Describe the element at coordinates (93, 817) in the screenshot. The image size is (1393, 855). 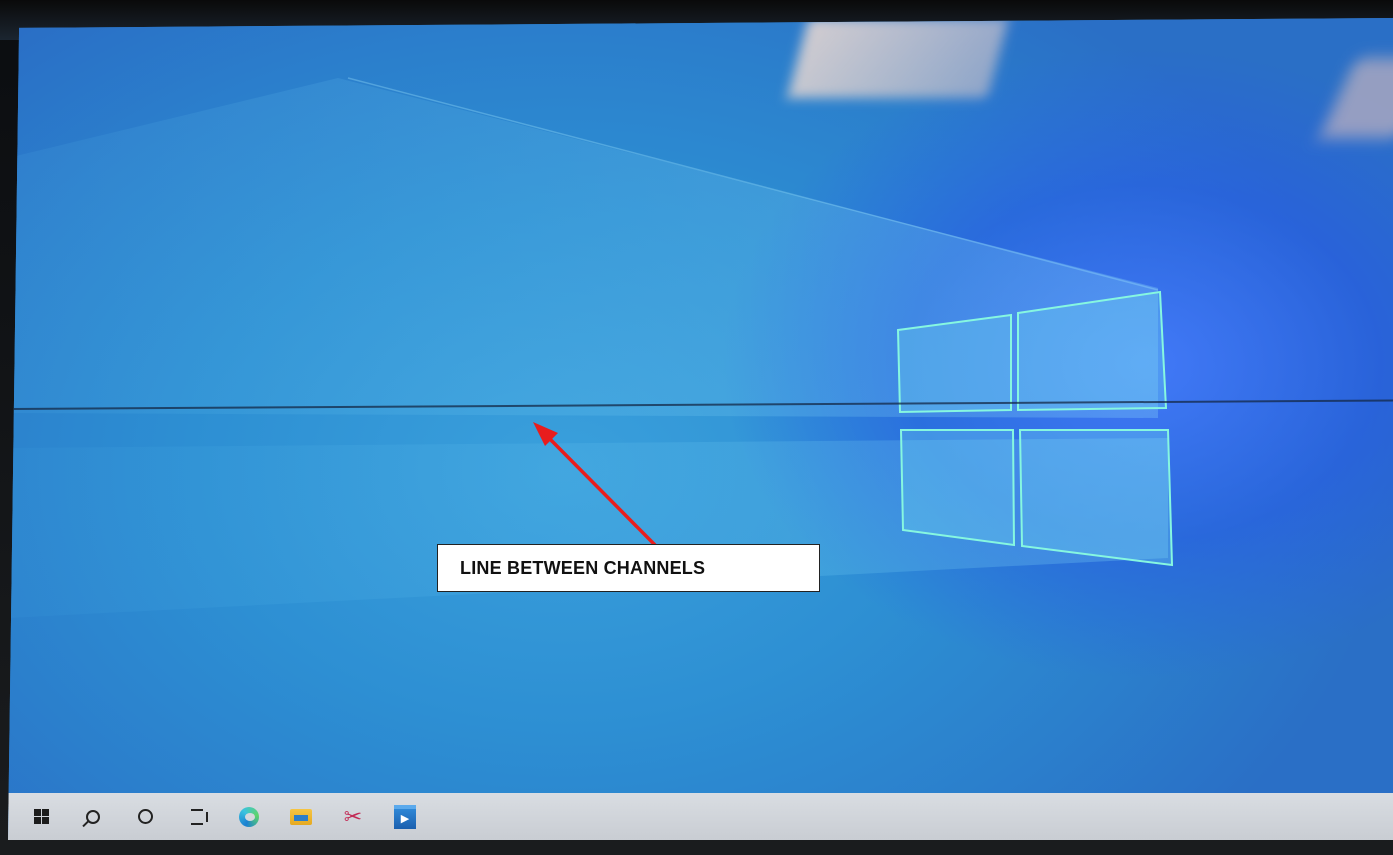
I see `search-icon` at that location.